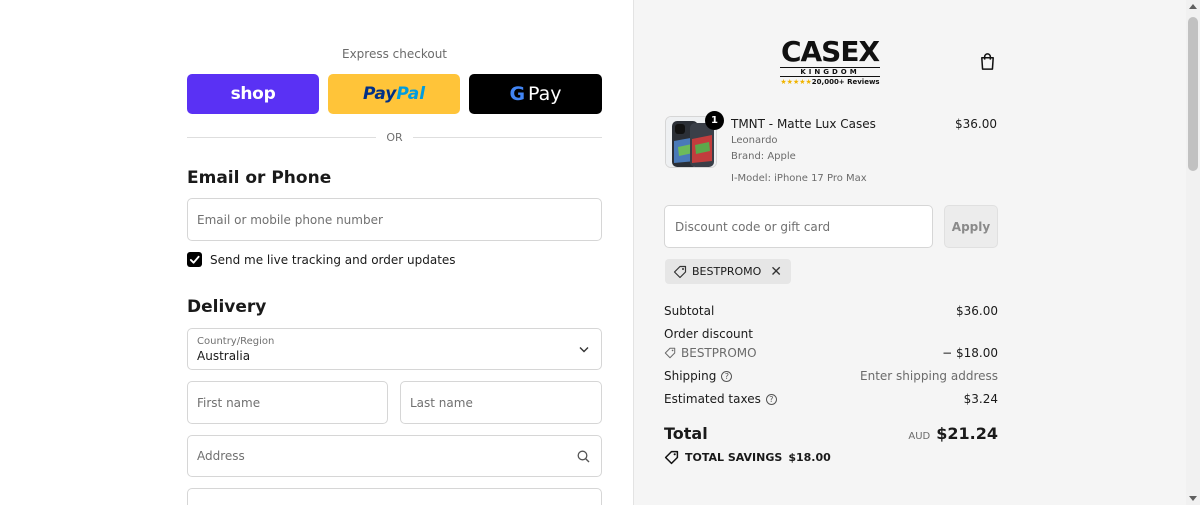 This screenshot has height=505, width=1200. What do you see at coordinates (221, 456) in the screenshot?
I see `address-placeholder: Address` at bounding box center [221, 456].